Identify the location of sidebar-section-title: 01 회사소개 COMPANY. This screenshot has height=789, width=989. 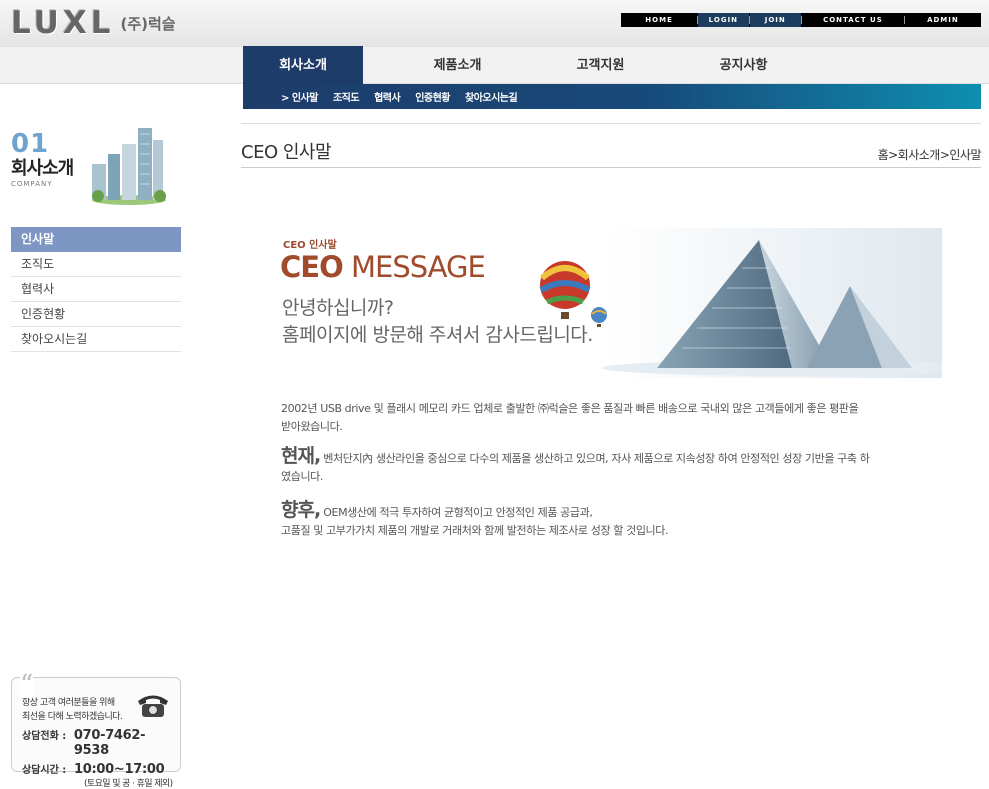
(42, 158).